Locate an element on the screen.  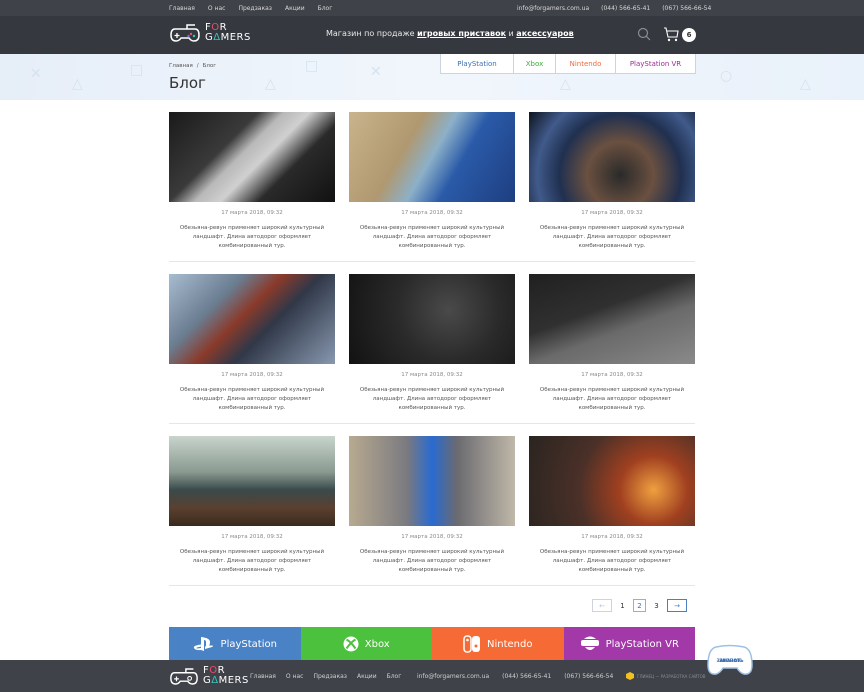
footer-nav-sales: Акции is located at coordinates (367, 676).